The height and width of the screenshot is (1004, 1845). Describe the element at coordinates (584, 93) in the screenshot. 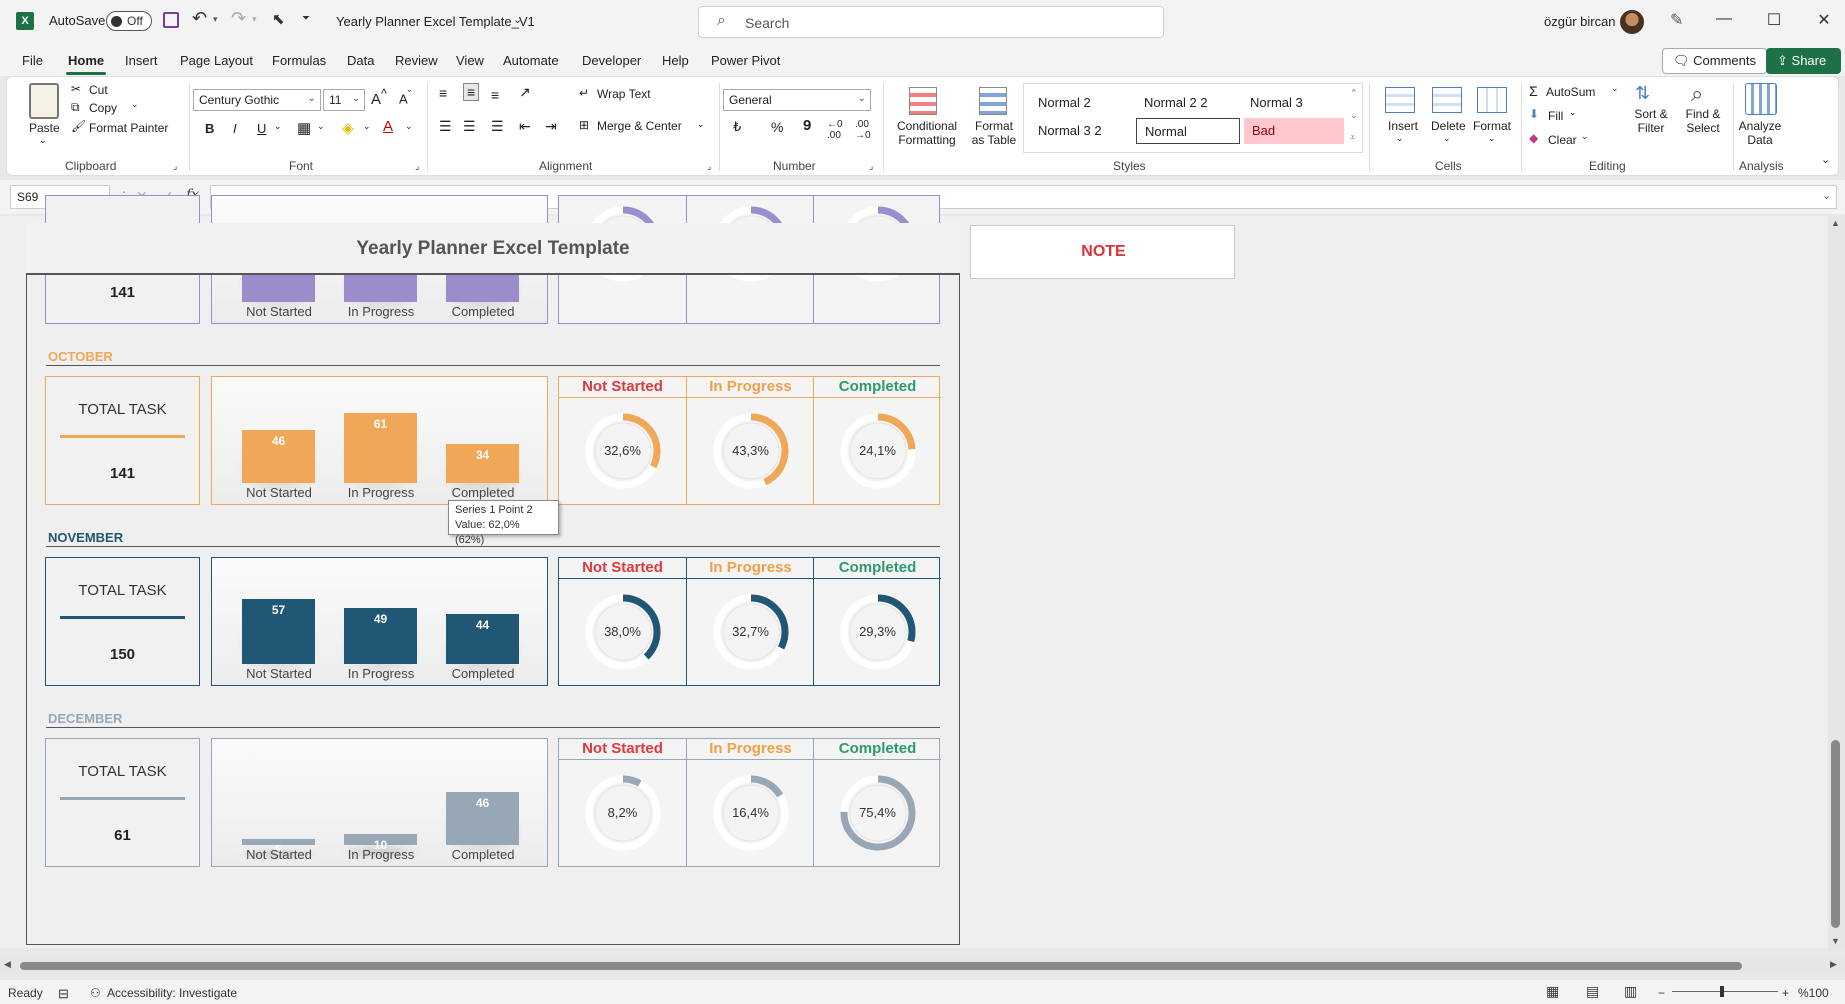

I see `wrap-text-icon: ↵` at that location.